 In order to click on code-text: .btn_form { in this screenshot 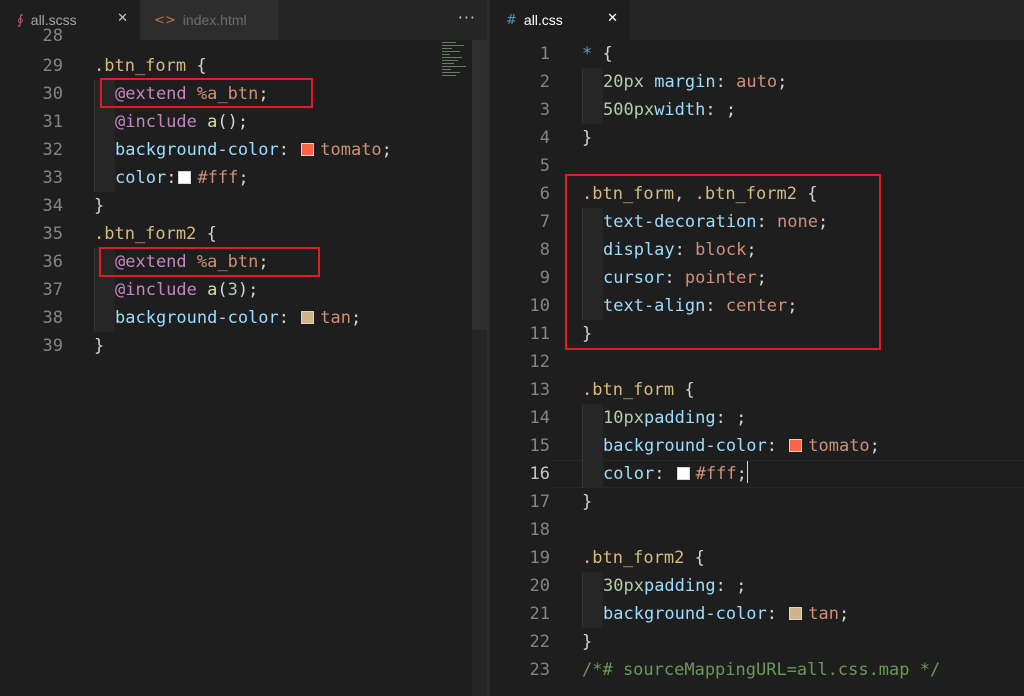, I will do `click(638, 390)`.